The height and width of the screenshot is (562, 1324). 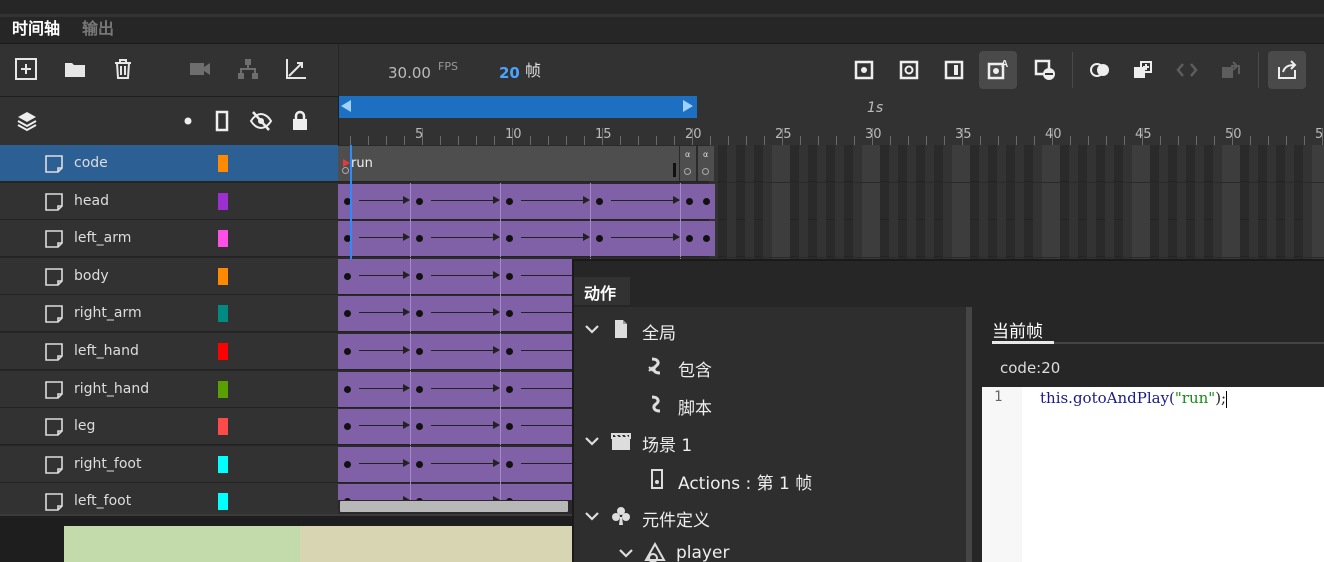 What do you see at coordinates (222, 121) in the screenshot?
I see `outline-icon` at bounding box center [222, 121].